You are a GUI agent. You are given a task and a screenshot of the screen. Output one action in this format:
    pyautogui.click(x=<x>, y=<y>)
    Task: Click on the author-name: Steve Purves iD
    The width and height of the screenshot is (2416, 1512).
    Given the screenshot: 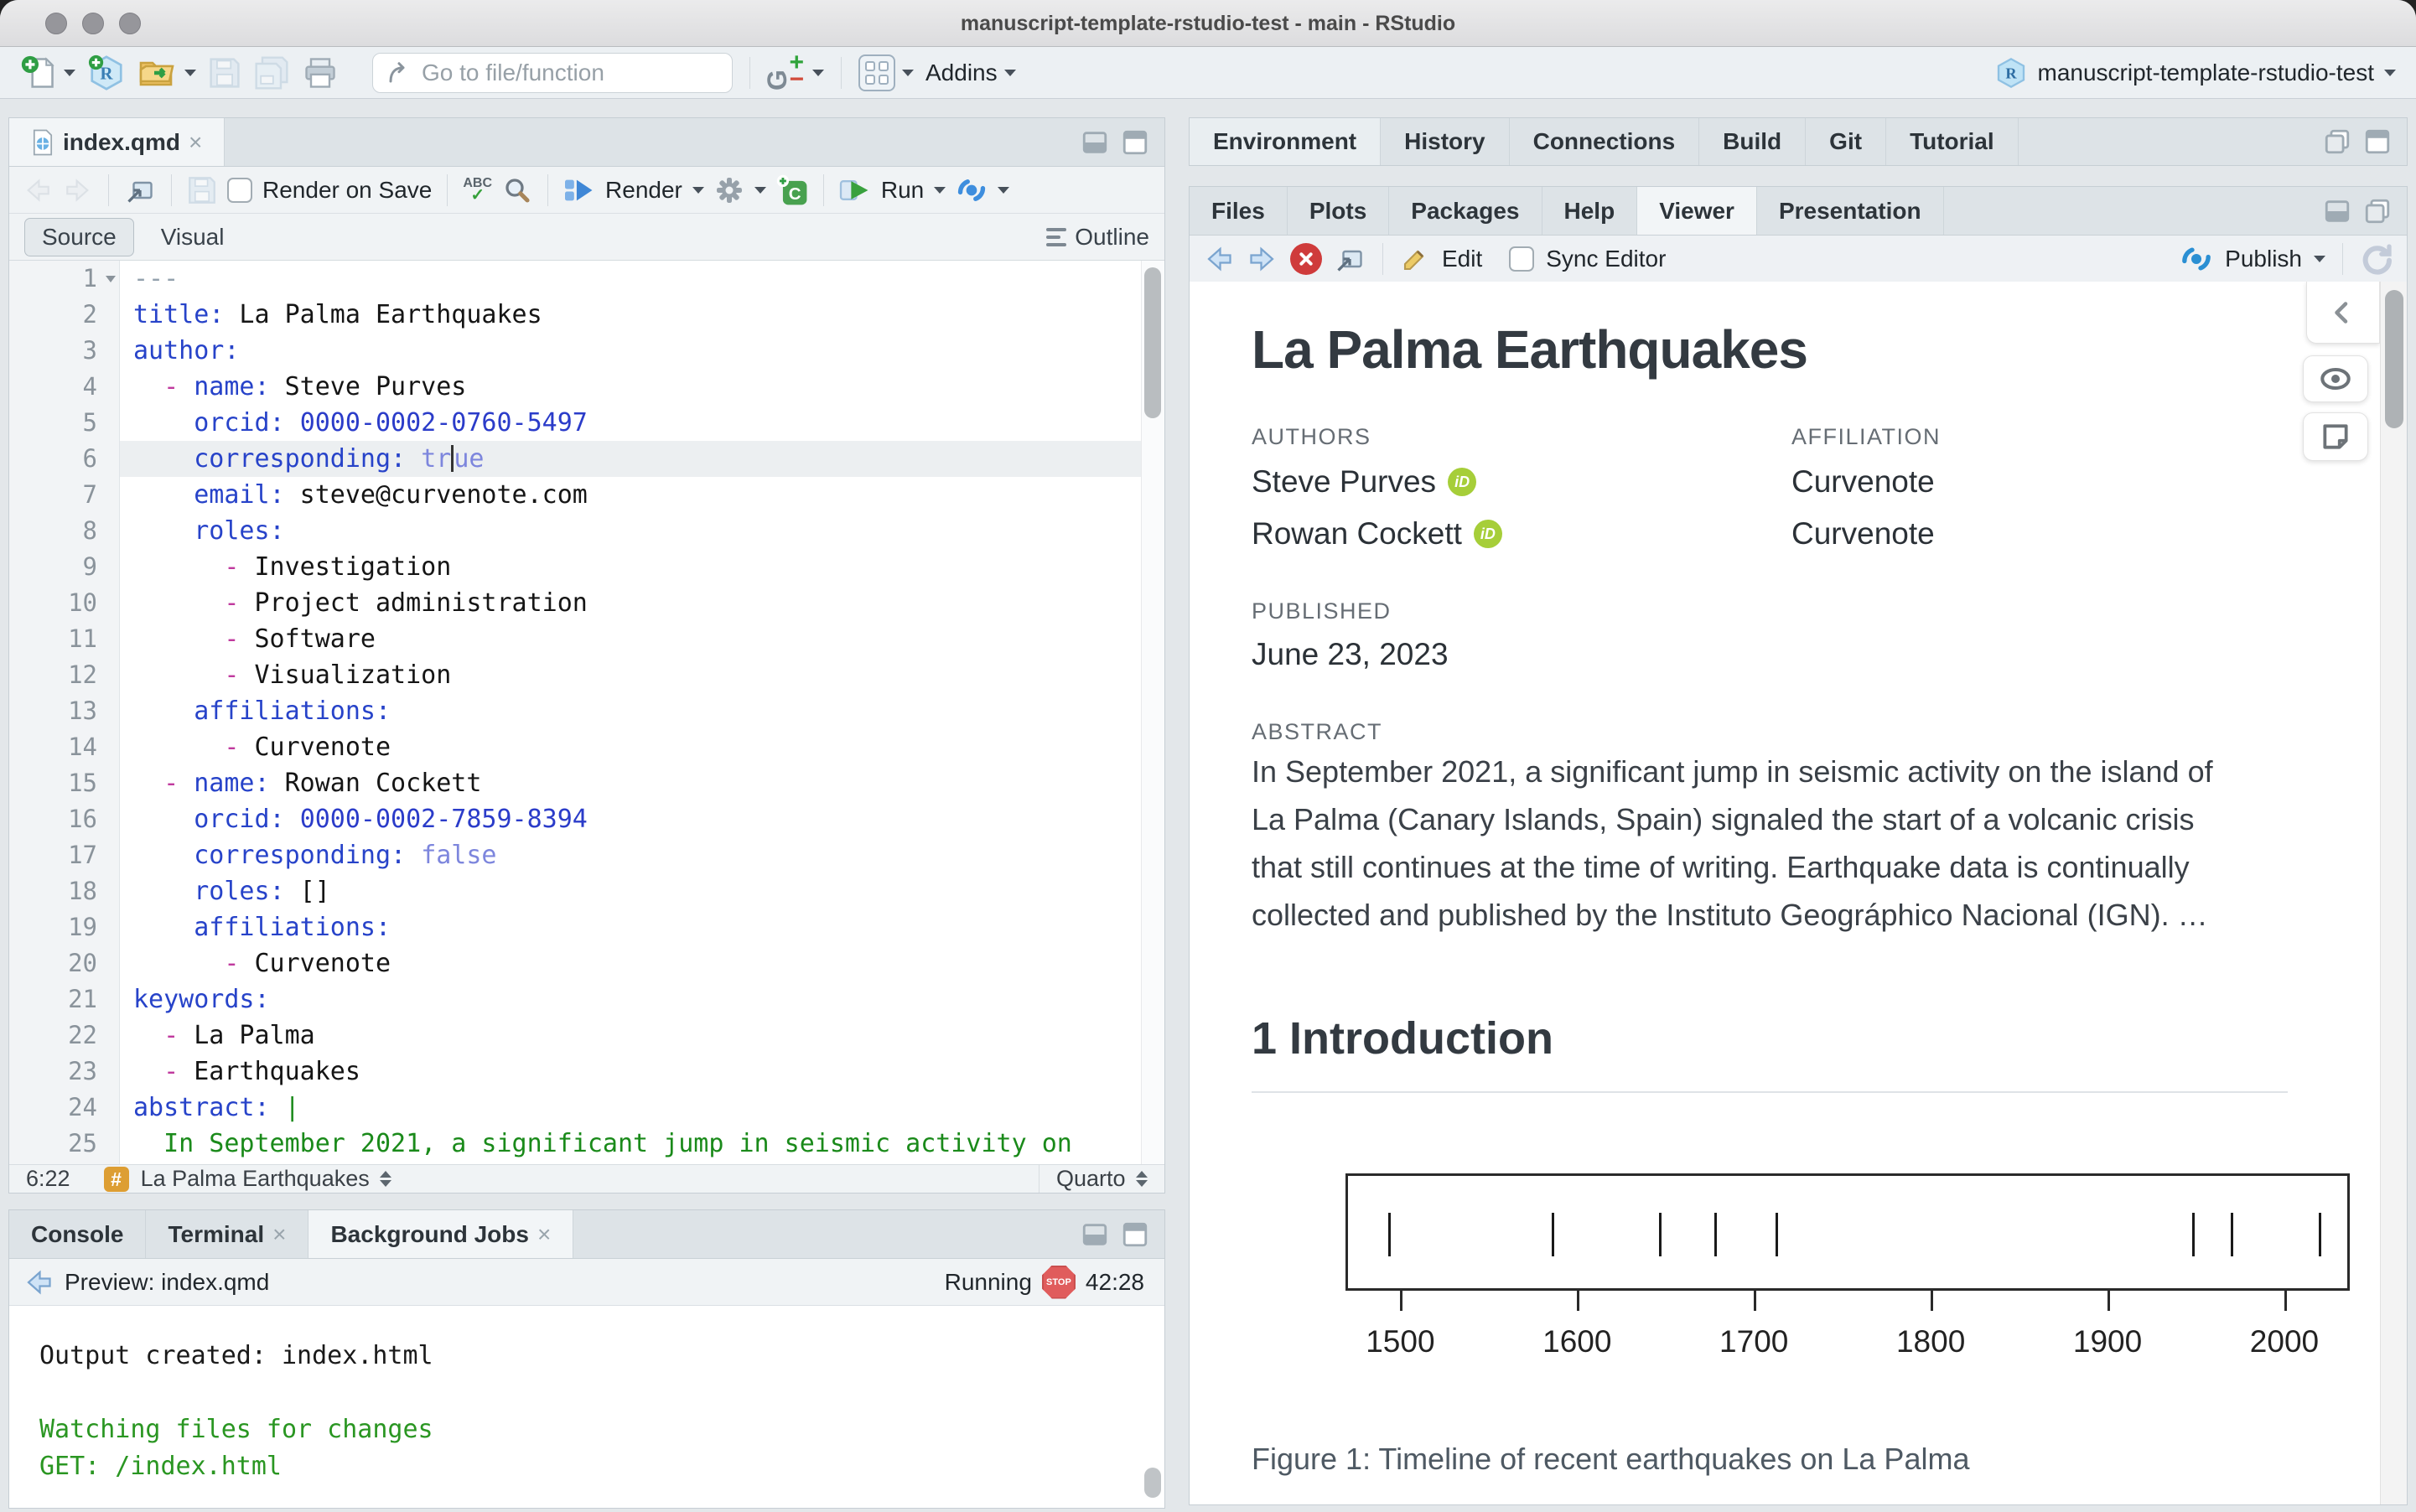 What is the action you would take?
    pyautogui.click(x=1365, y=482)
    